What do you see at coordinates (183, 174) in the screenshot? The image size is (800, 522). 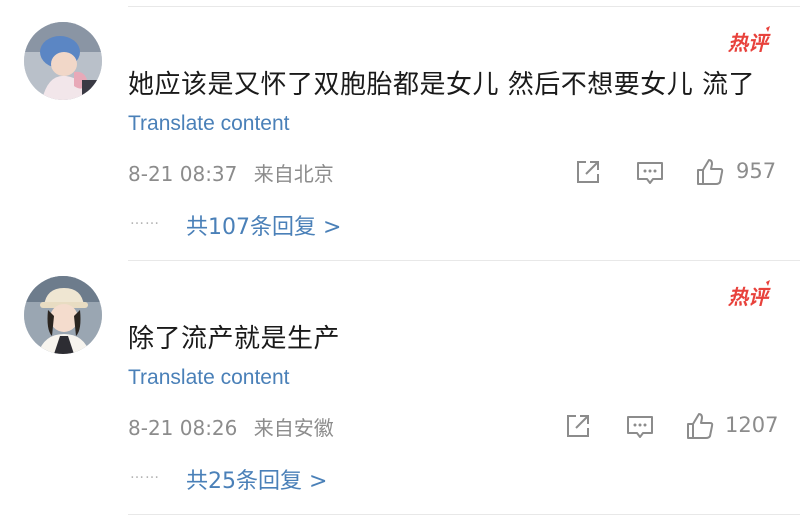 I see `comment-date: 8-21 08:37` at bounding box center [183, 174].